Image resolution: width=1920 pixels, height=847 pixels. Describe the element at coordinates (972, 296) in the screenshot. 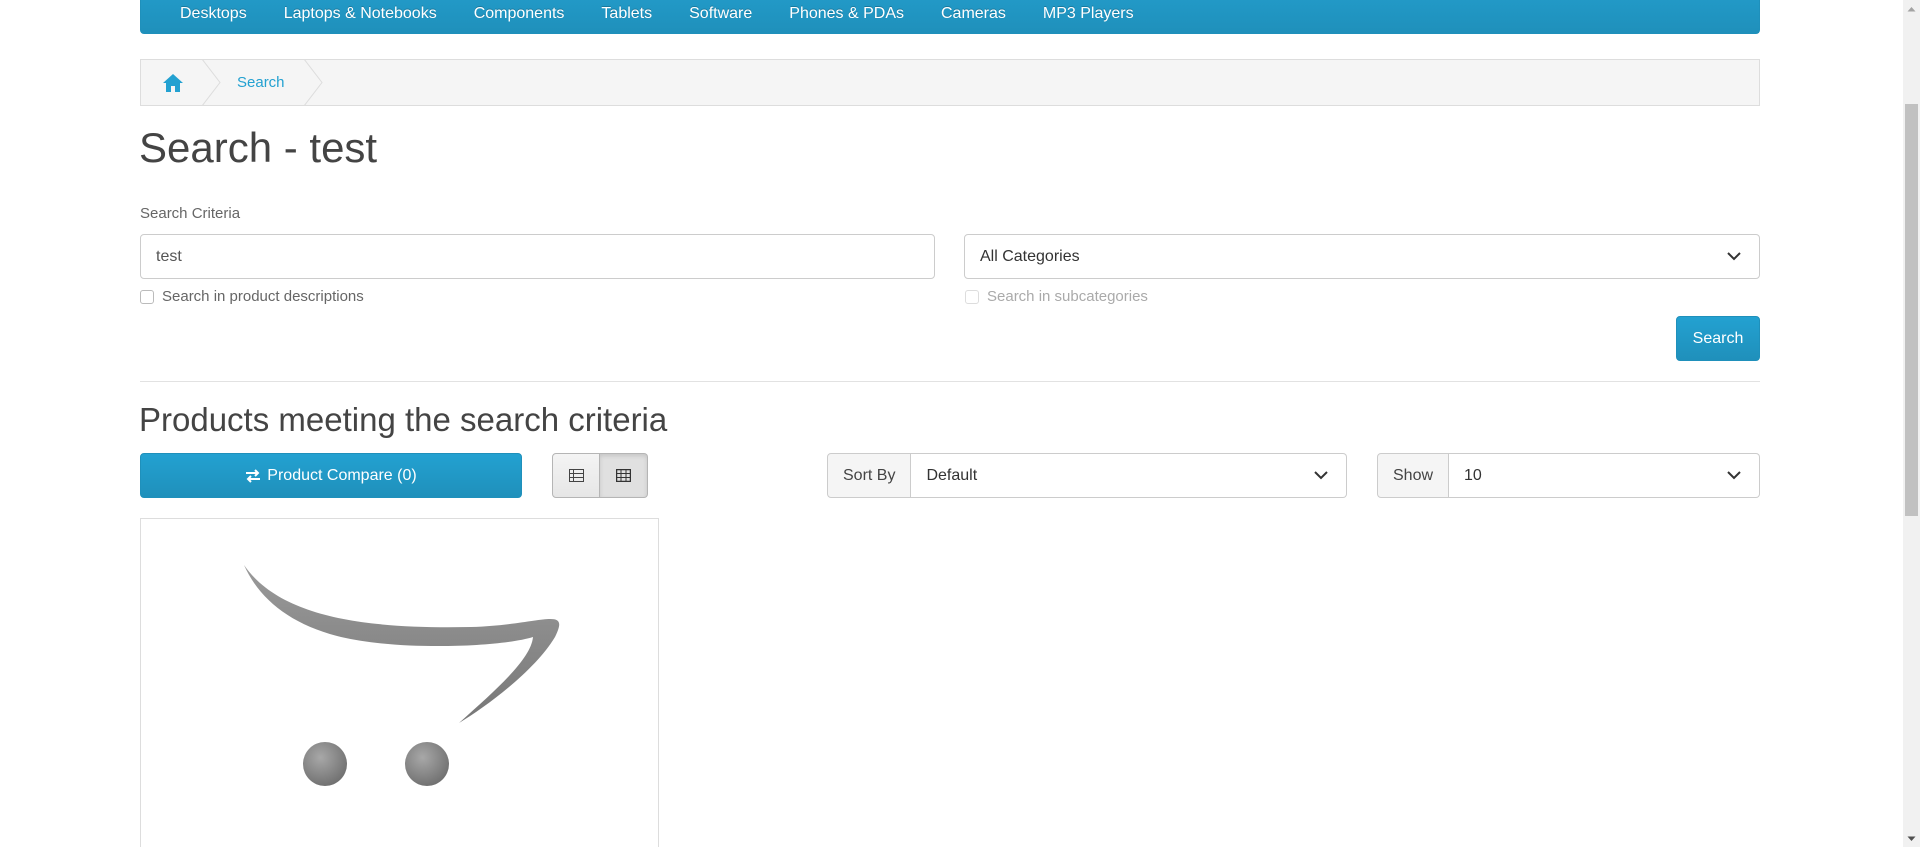

I see `search-subcategories-checkbox` at that location.